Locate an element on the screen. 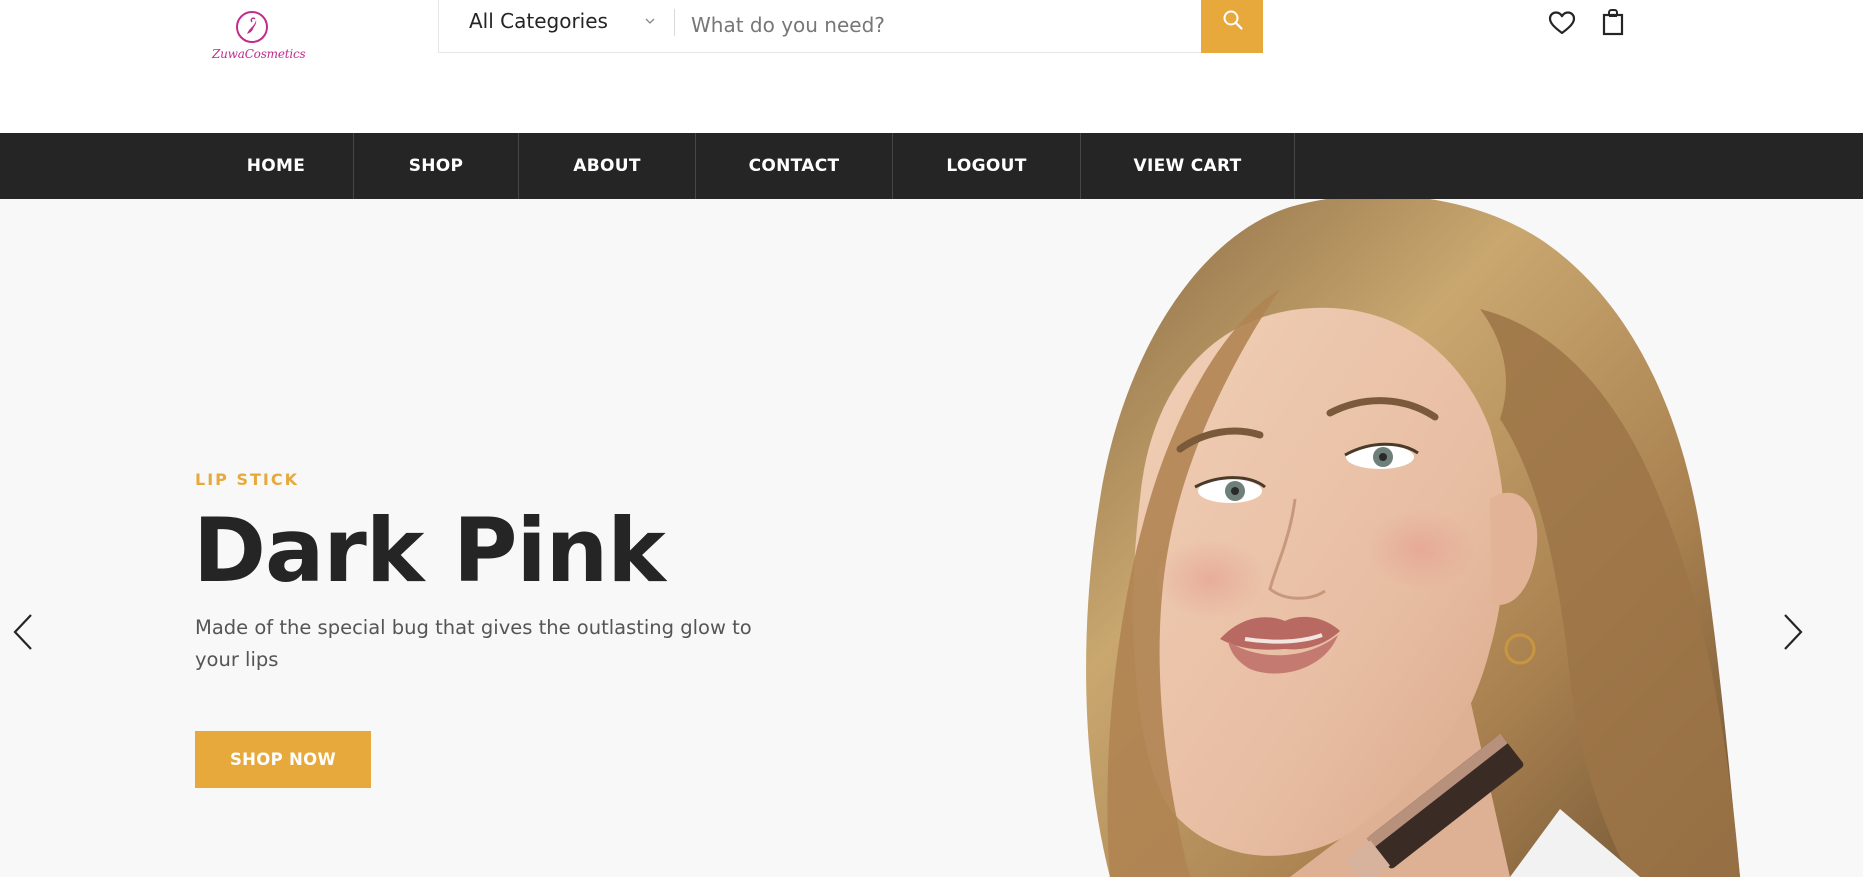  search-icon is located at coordinates (1233, 20).